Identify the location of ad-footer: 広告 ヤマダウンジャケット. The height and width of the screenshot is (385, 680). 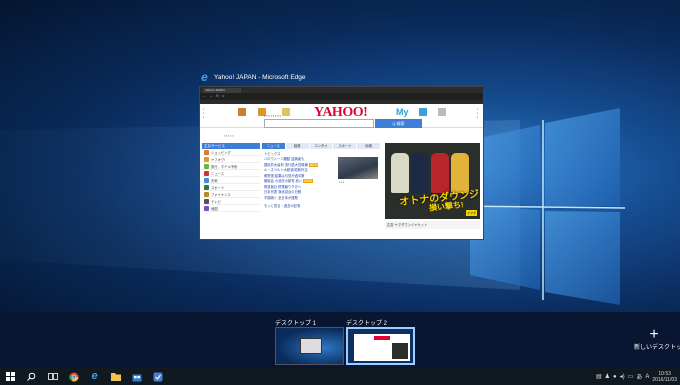
(432, 225).